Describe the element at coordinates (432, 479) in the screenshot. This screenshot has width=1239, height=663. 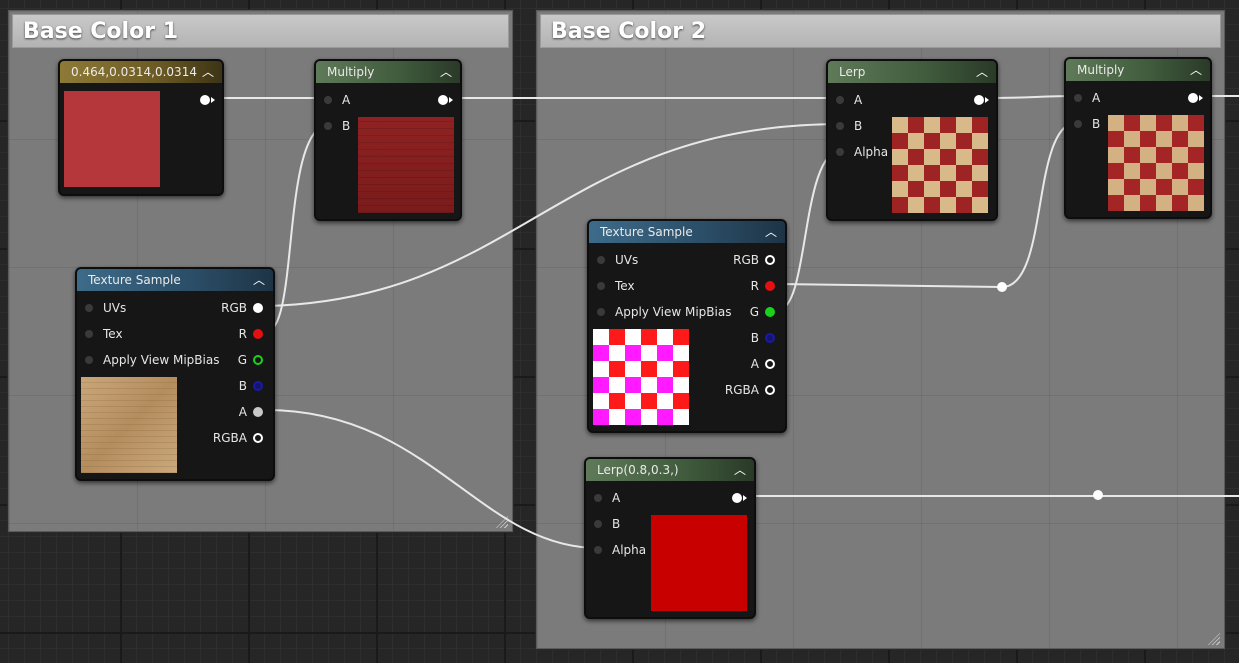
I see `wire-tex1-a-to-lerp2-alpha` at that location.